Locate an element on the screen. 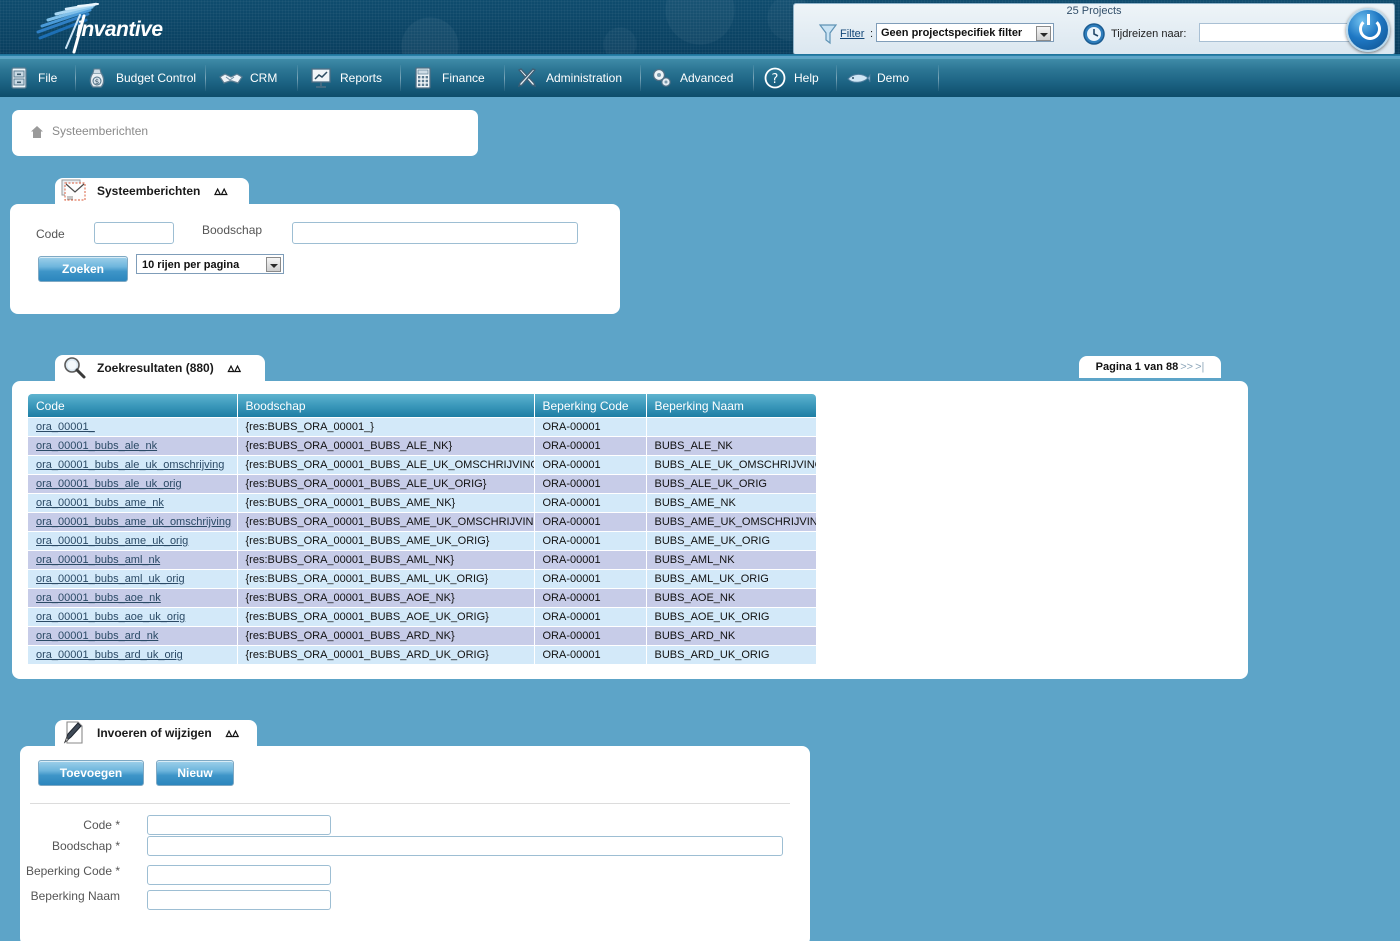 This screenshot has width=1400, height=941. filter-link: Filter is located at coordinates (852, 34).